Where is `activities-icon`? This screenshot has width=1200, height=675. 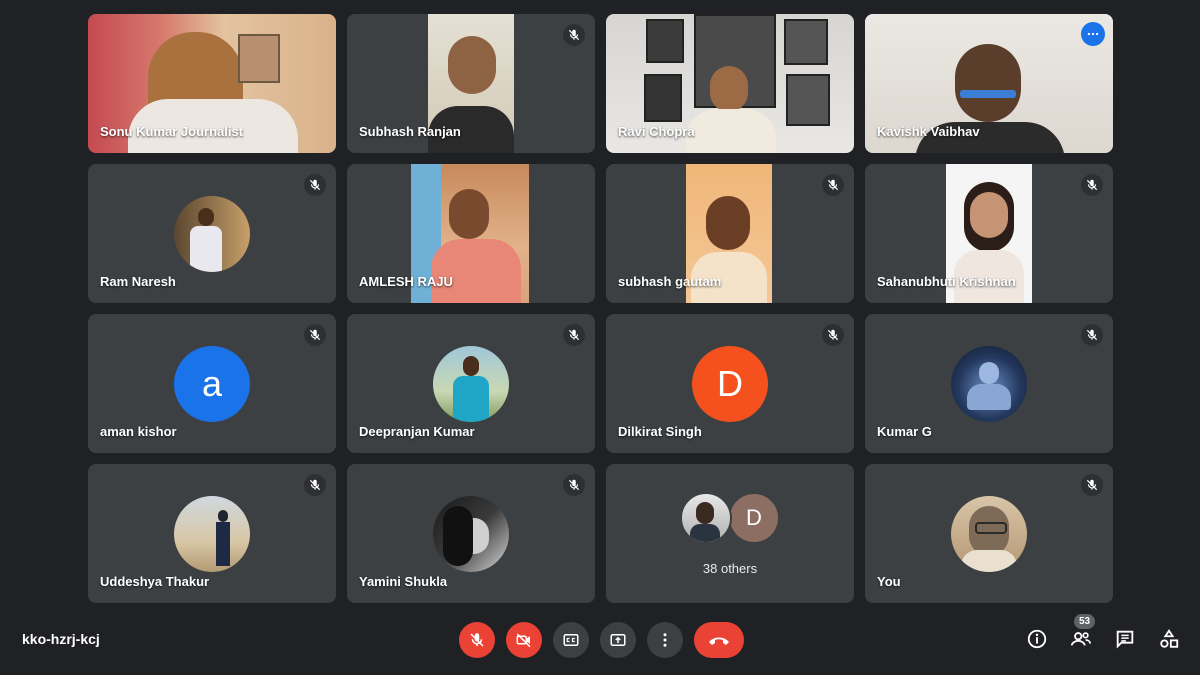
activities-icon is located at coordinates (1169, 638).